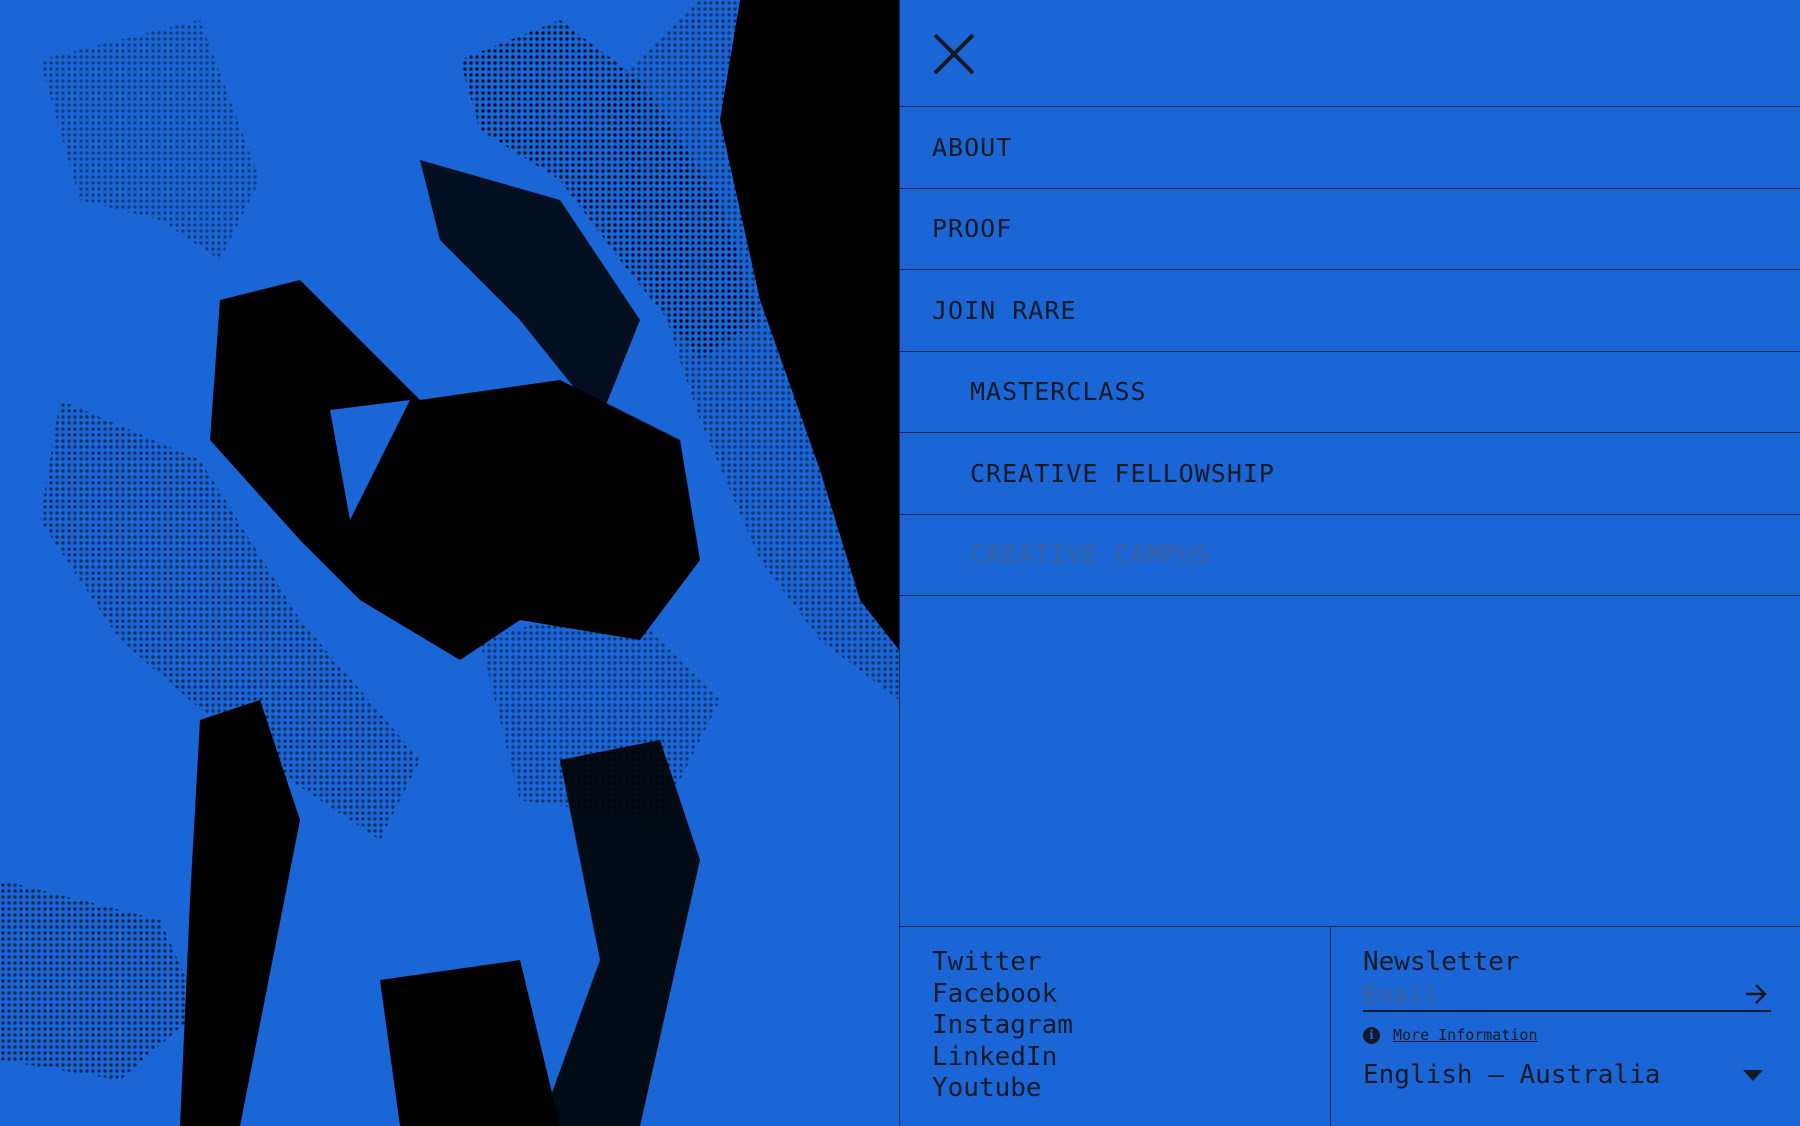 This screenshot has height=1126, width=1800. What do you see at coordinates (1371, 1035) in the screenshot?
I see `info-icon: i` at bounding box center [1371, 1035].